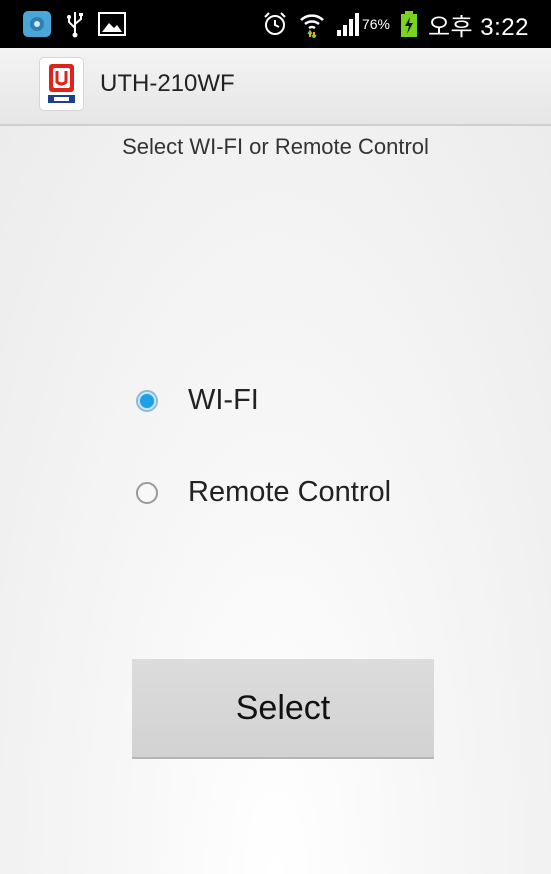  Describe the element at coordinates (275, 146) in the screenshot. I see `instruction-text: Select WI-FI or Remote Control` at that location.